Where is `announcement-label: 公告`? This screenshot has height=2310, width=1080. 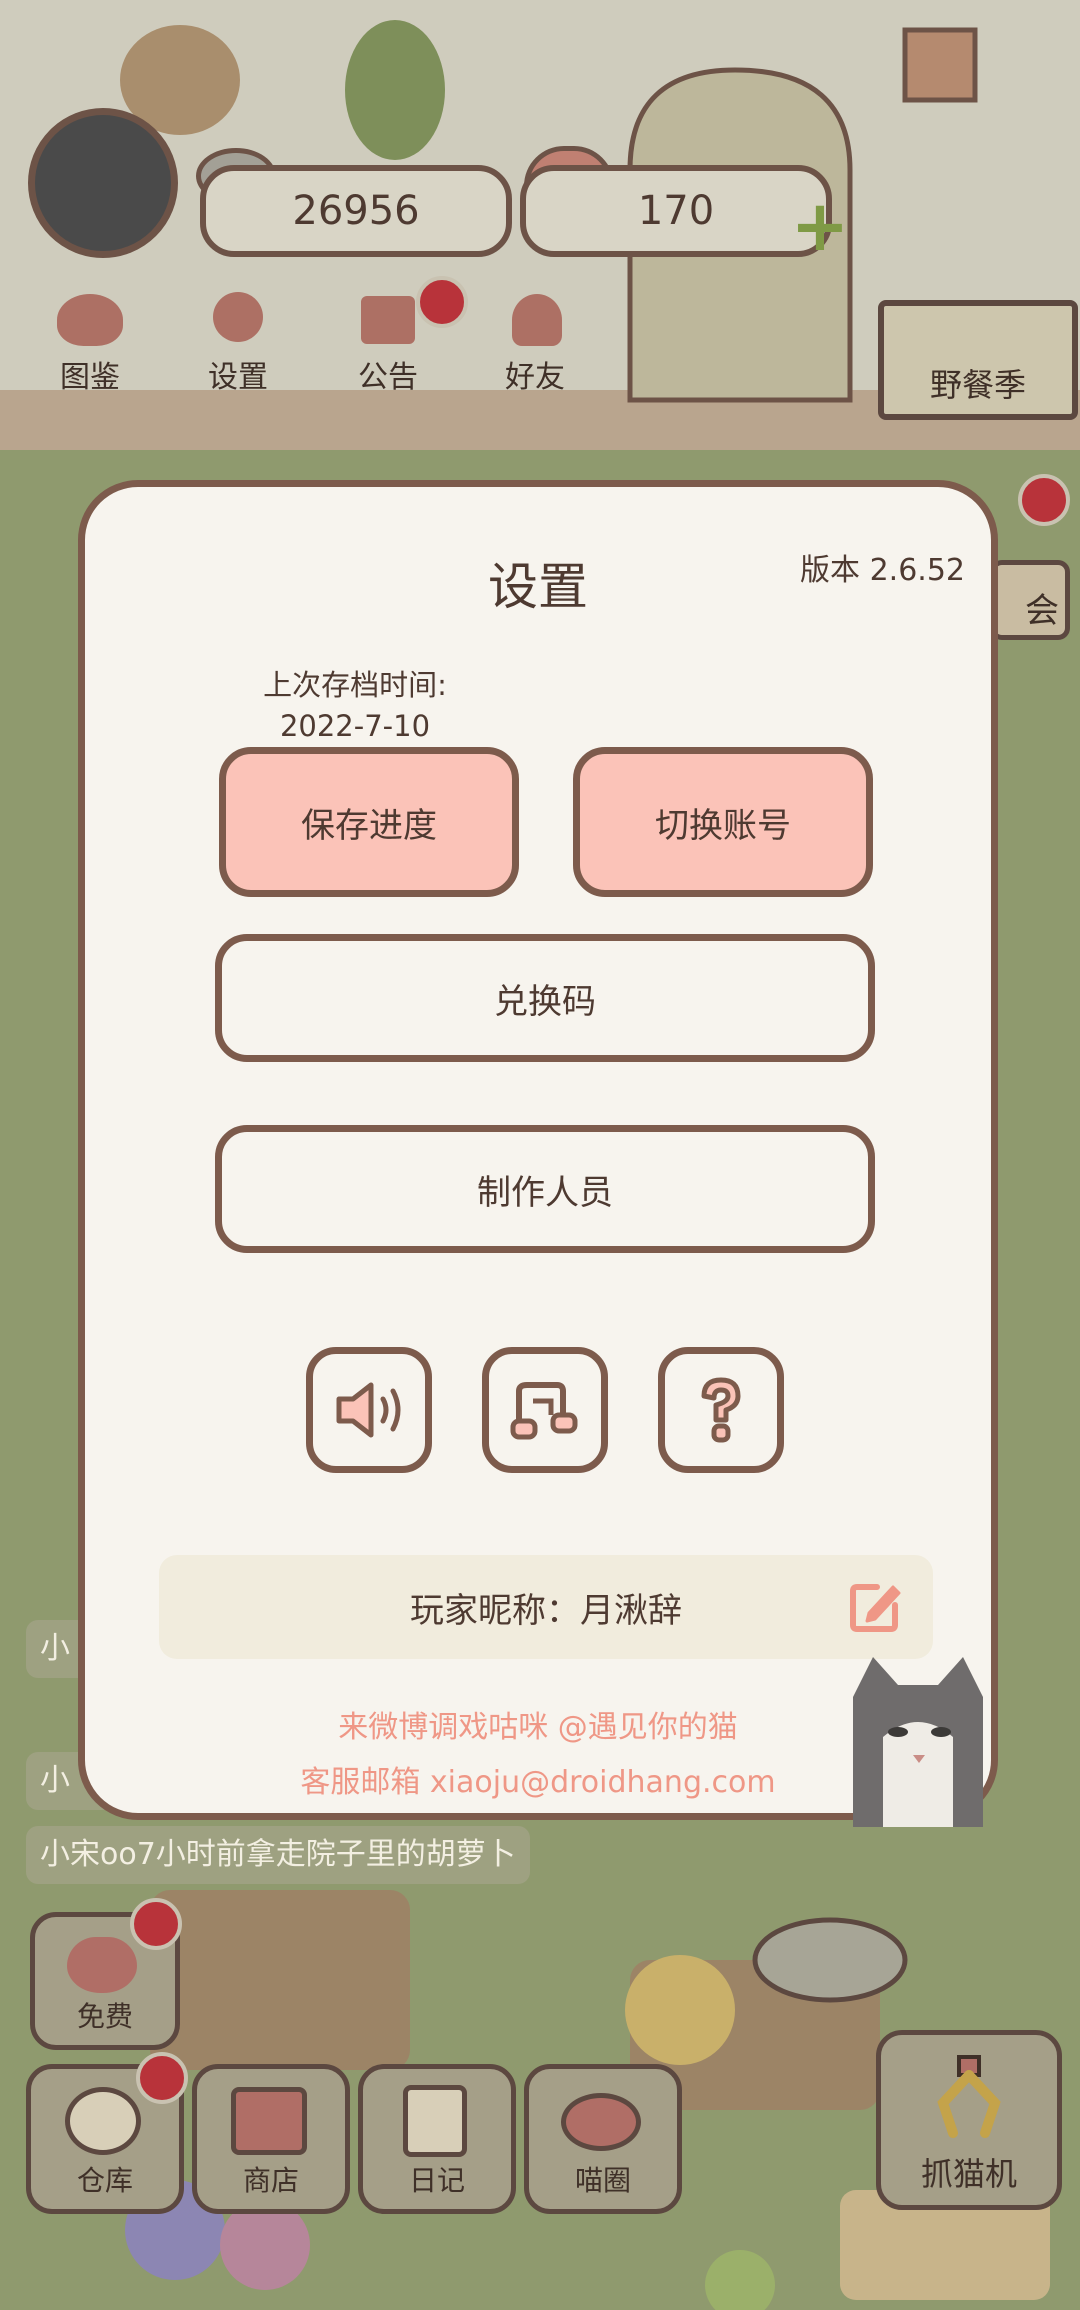 announcement-label: 公告 is located at coordinates (388, 377).